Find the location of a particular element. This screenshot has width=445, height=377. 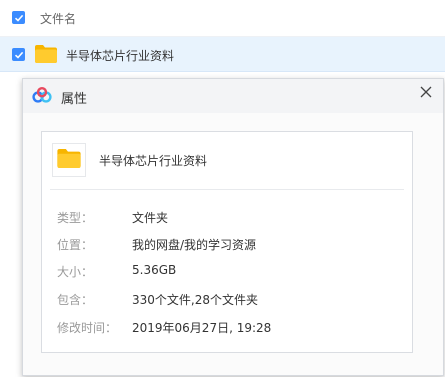

property-label: 位置： is located at coordinates (75, 245).